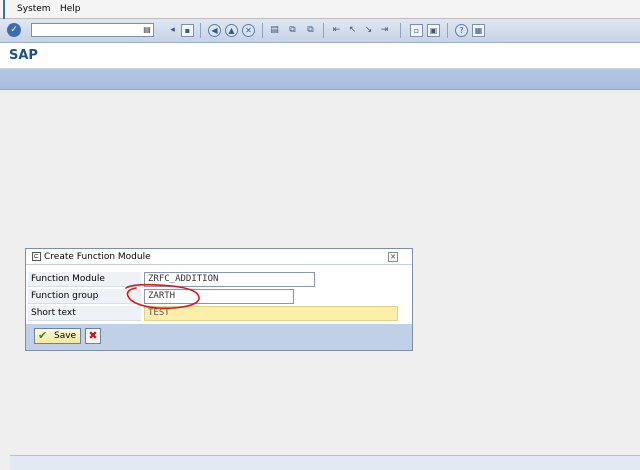 This screenshot has width=640, height=470. Describe the element at coordinates (162, 296) in the screenshot. I see `red-annotation-circle` at that location.